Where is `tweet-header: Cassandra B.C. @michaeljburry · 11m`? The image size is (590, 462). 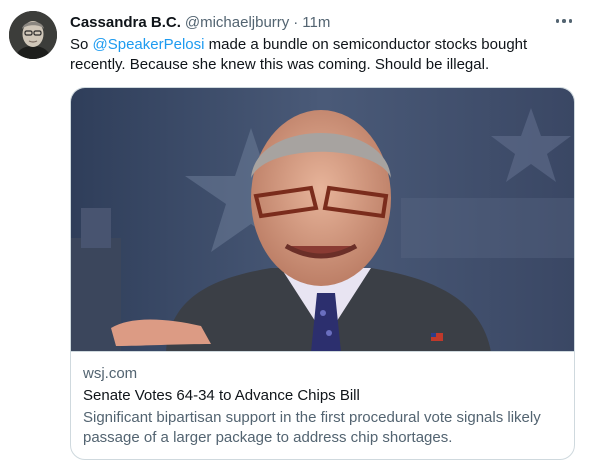
tweet-header: Cassandra B.C. @michaeljburry · 11m is located at coordinates (200, 22).